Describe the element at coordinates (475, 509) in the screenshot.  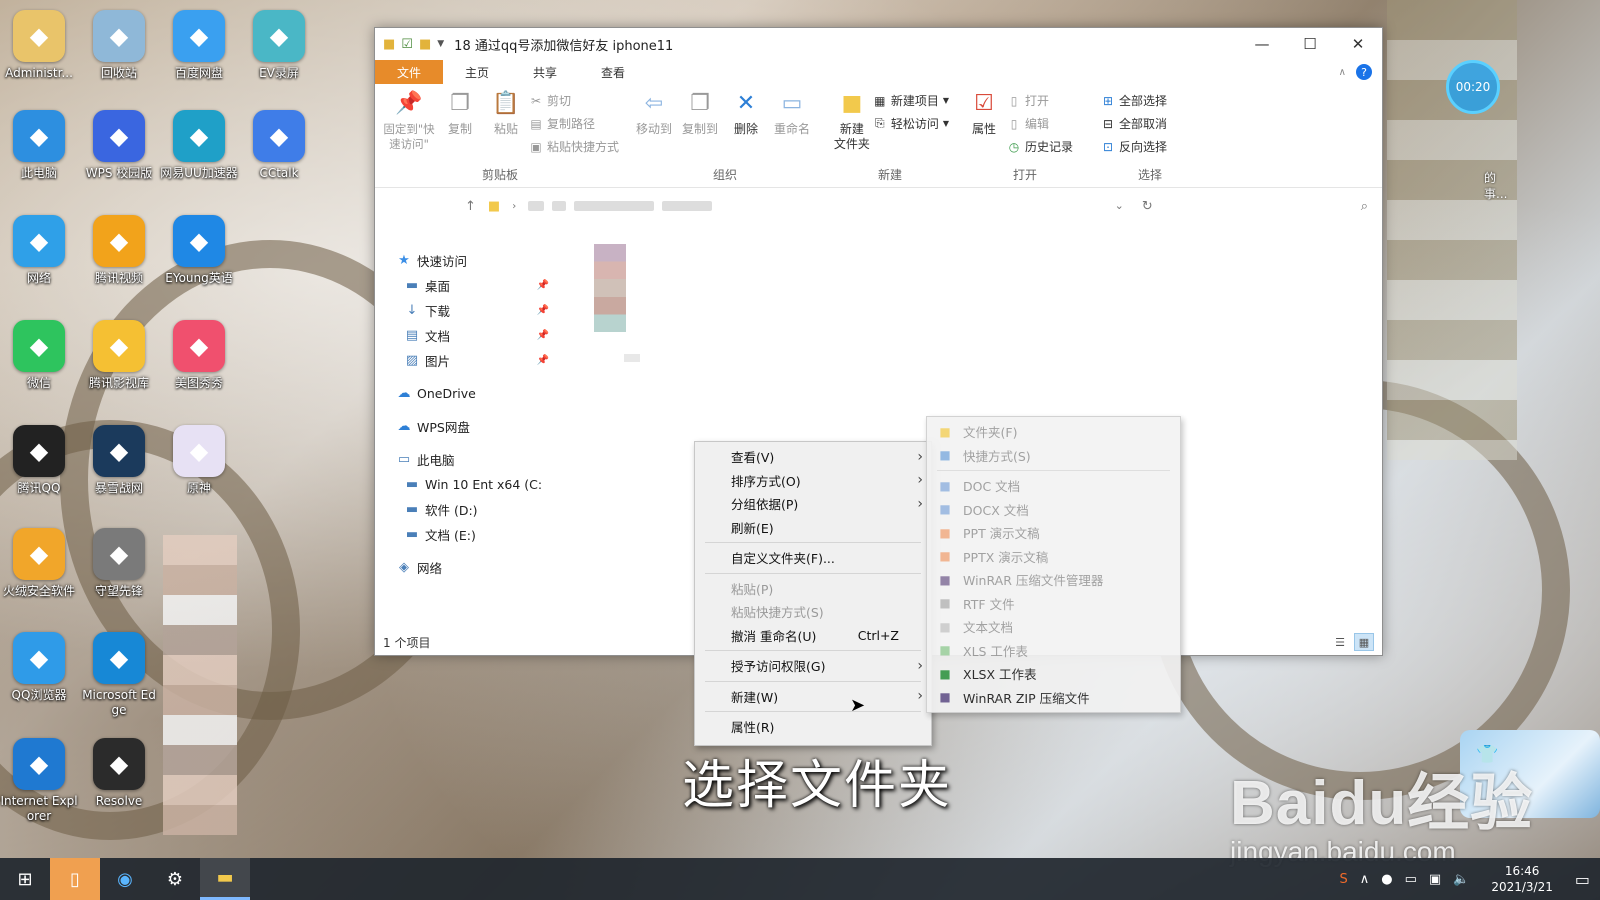
I see `nav-item: ▬ 软件 (D:)` at that location.